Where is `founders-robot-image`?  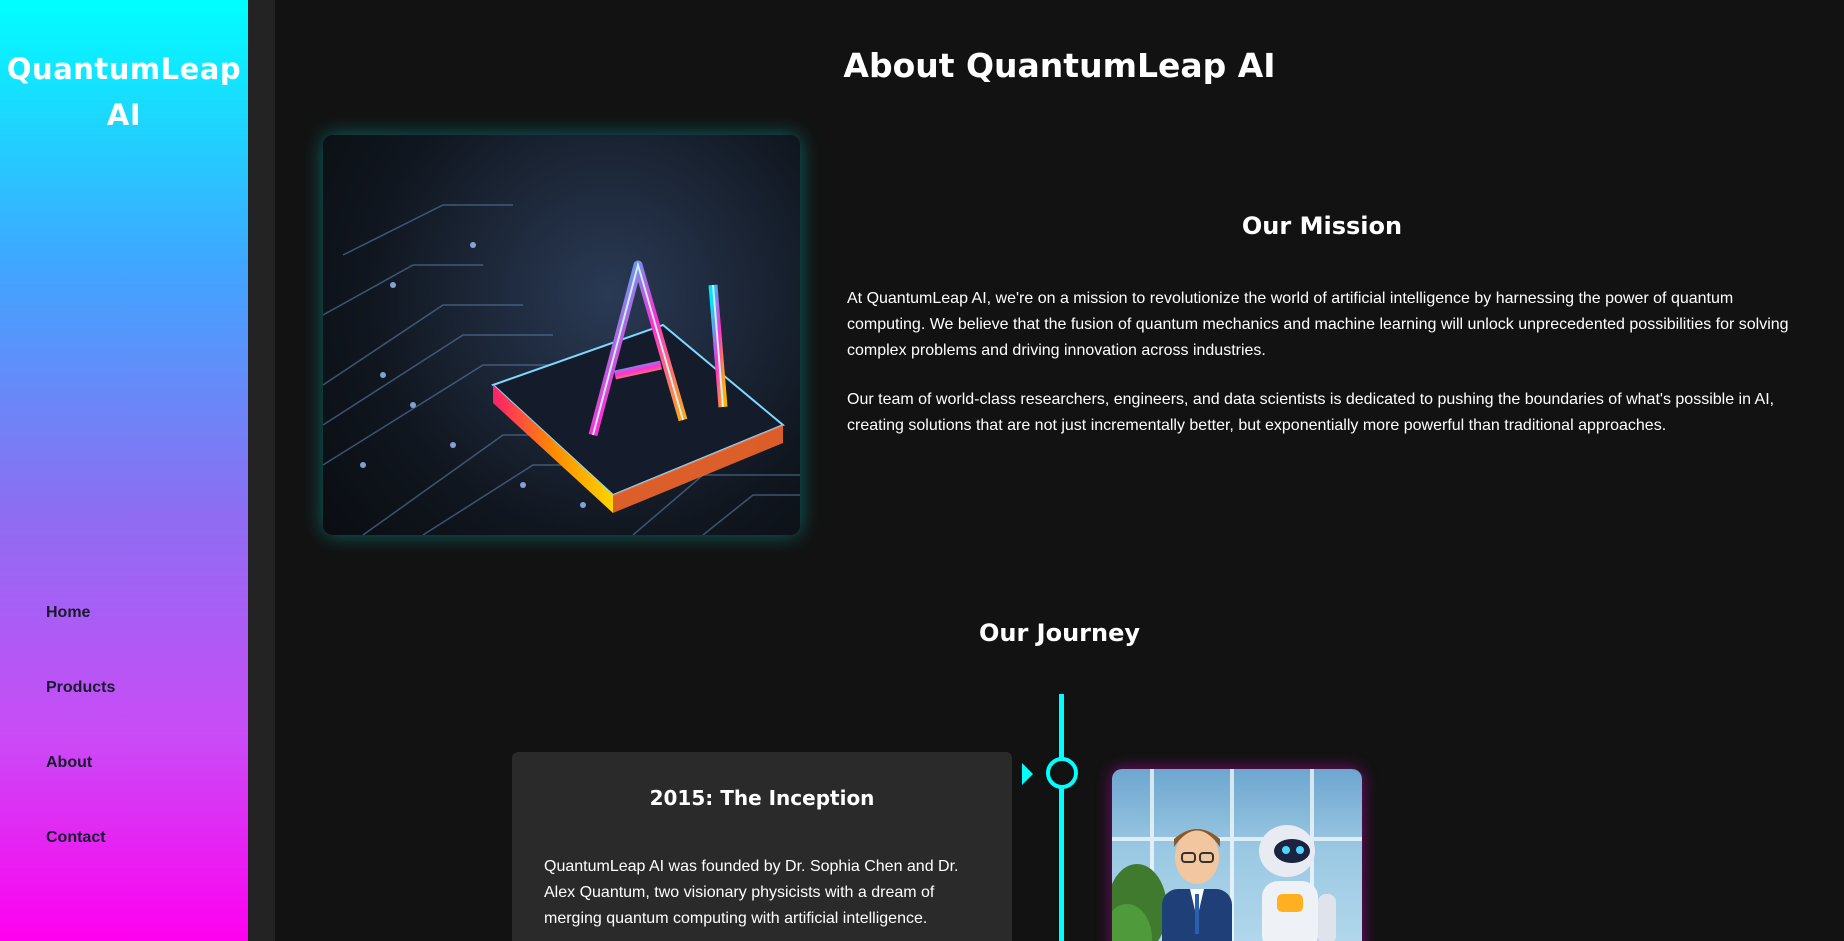
founders-robot-image is located at coordinates (1237, 855).